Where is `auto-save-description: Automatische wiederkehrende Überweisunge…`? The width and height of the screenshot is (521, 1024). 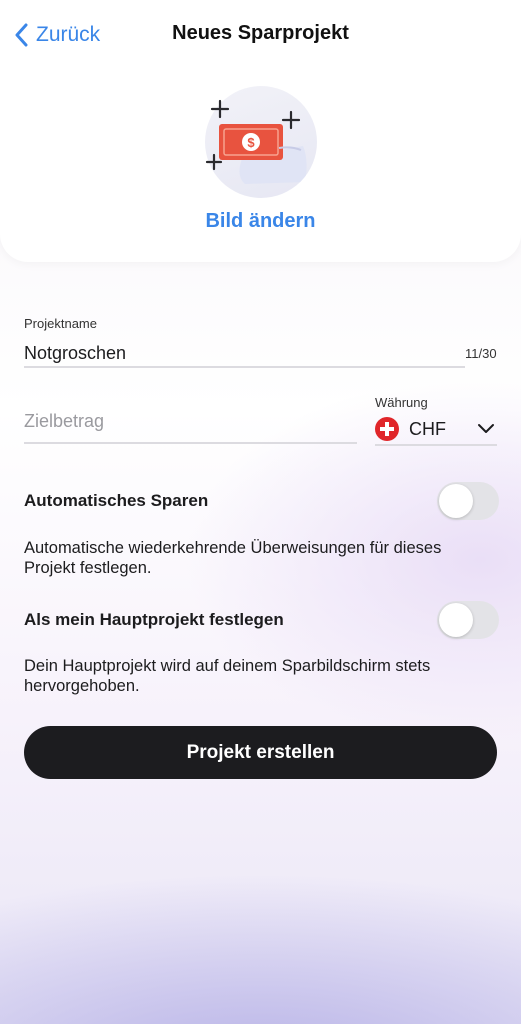
auto-save-description: Automatische wiederkehrende Überweisunge… is located at coordinates (233, 558).